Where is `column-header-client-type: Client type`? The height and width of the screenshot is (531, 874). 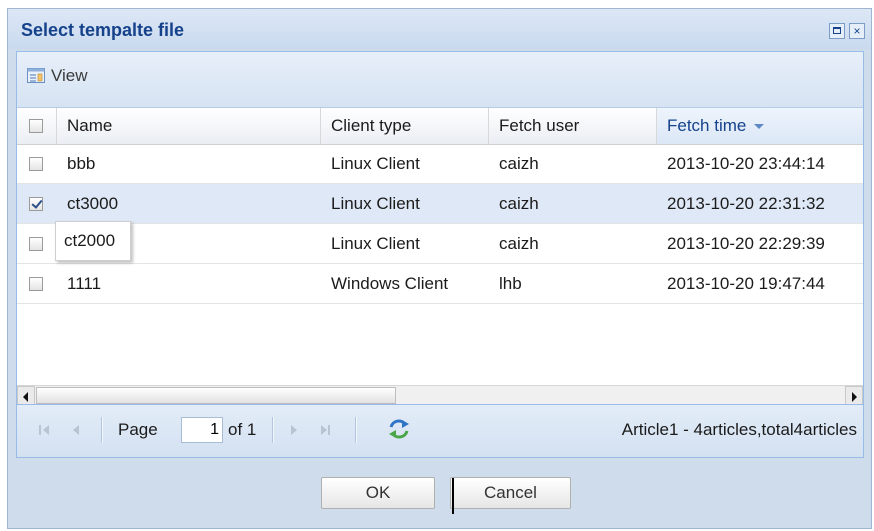 column-header-client-type: Client type is located at coordinates (405, 126).